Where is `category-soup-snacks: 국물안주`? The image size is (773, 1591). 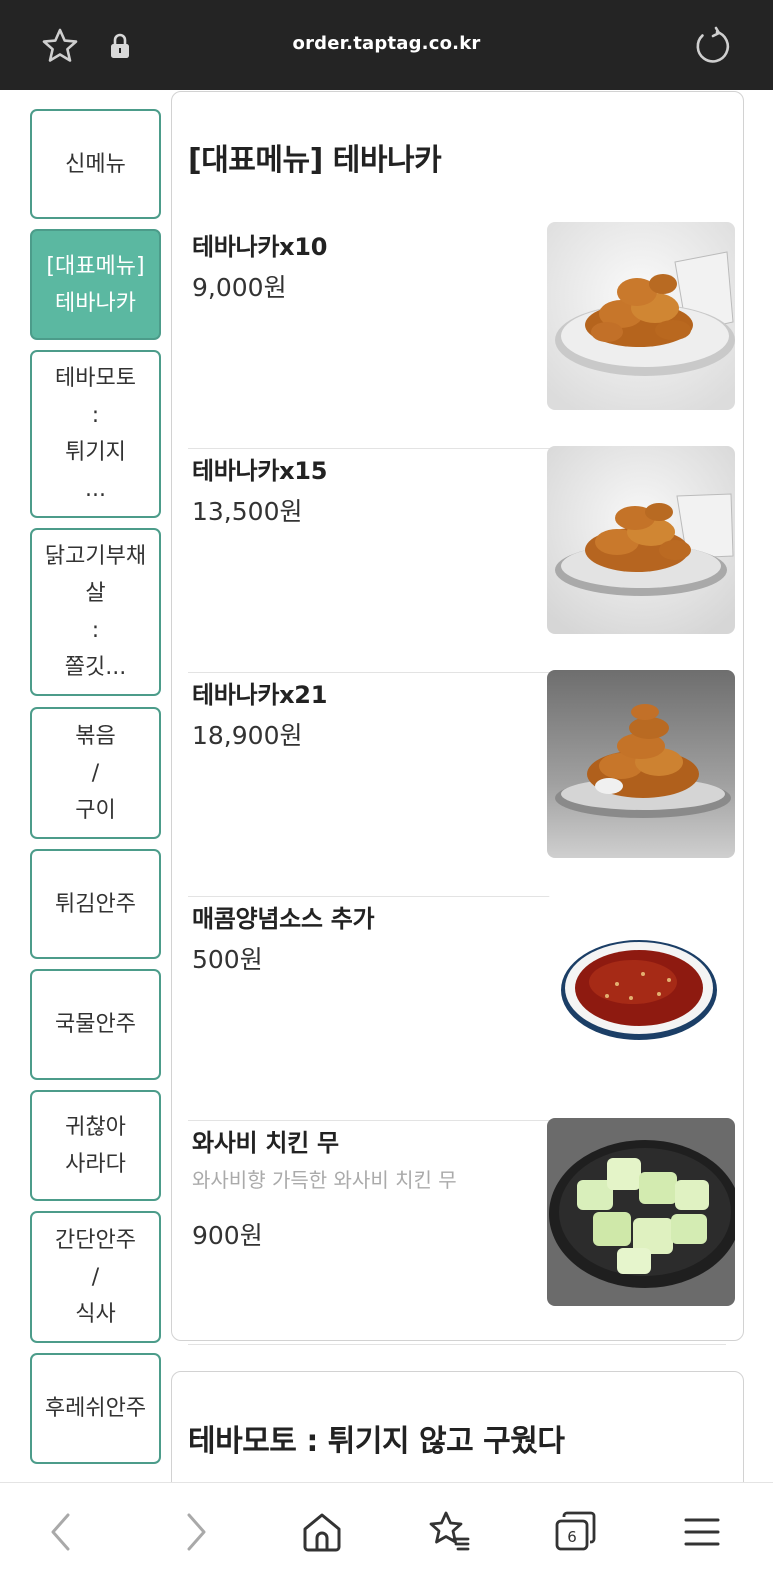 category-soup-snacks: 국물안주 is located at coordinates (95, 1024).